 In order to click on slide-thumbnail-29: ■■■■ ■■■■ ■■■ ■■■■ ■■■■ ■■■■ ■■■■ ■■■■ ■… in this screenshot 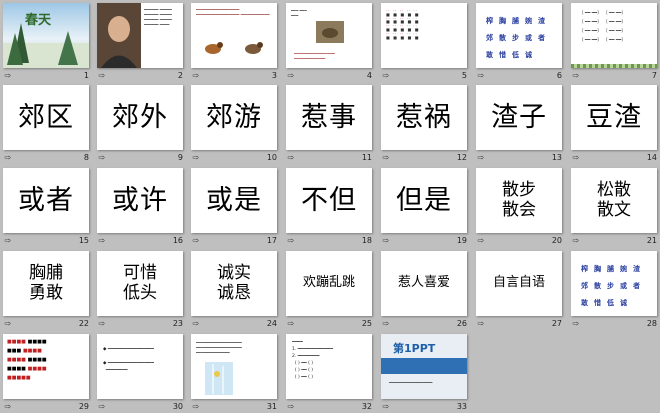, I will do `click(46, 366)`.